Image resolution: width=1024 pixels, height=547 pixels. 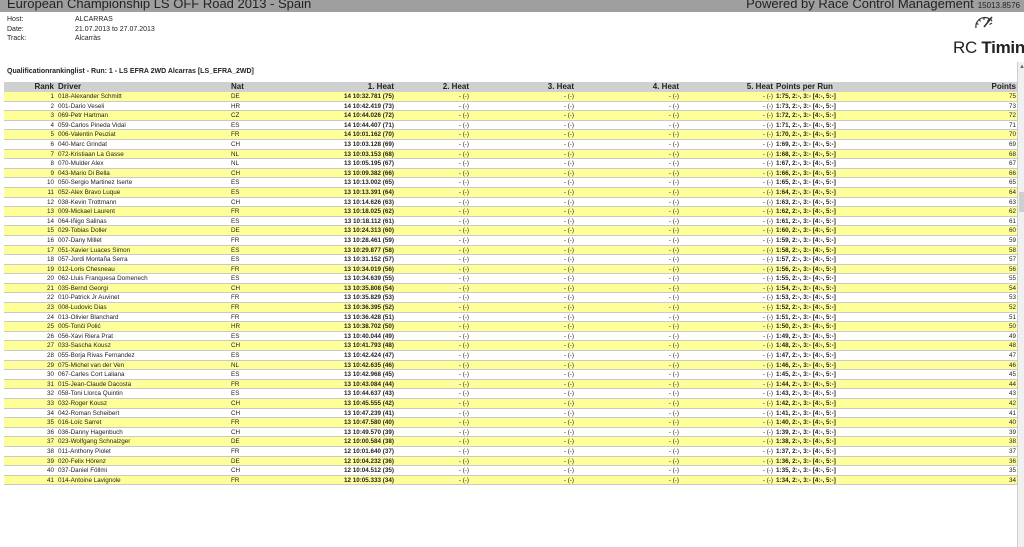 I want to click on cell-driver: 069-Petr Hartman, so click(x=143, y=116).